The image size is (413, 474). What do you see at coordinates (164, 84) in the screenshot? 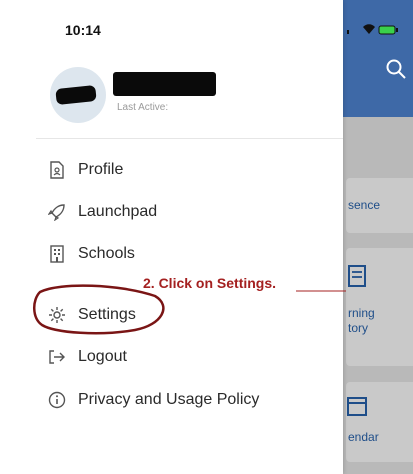
I see `user-name-redacted` at bounding box center [164, 84].